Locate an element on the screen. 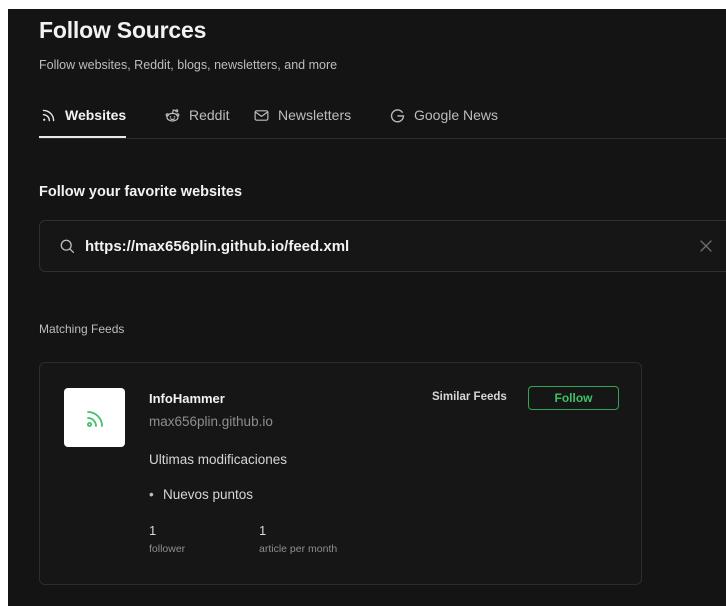 This screenshot has height=606, width=726. tab-label: Newsletters is located at coordinates (315, 115).